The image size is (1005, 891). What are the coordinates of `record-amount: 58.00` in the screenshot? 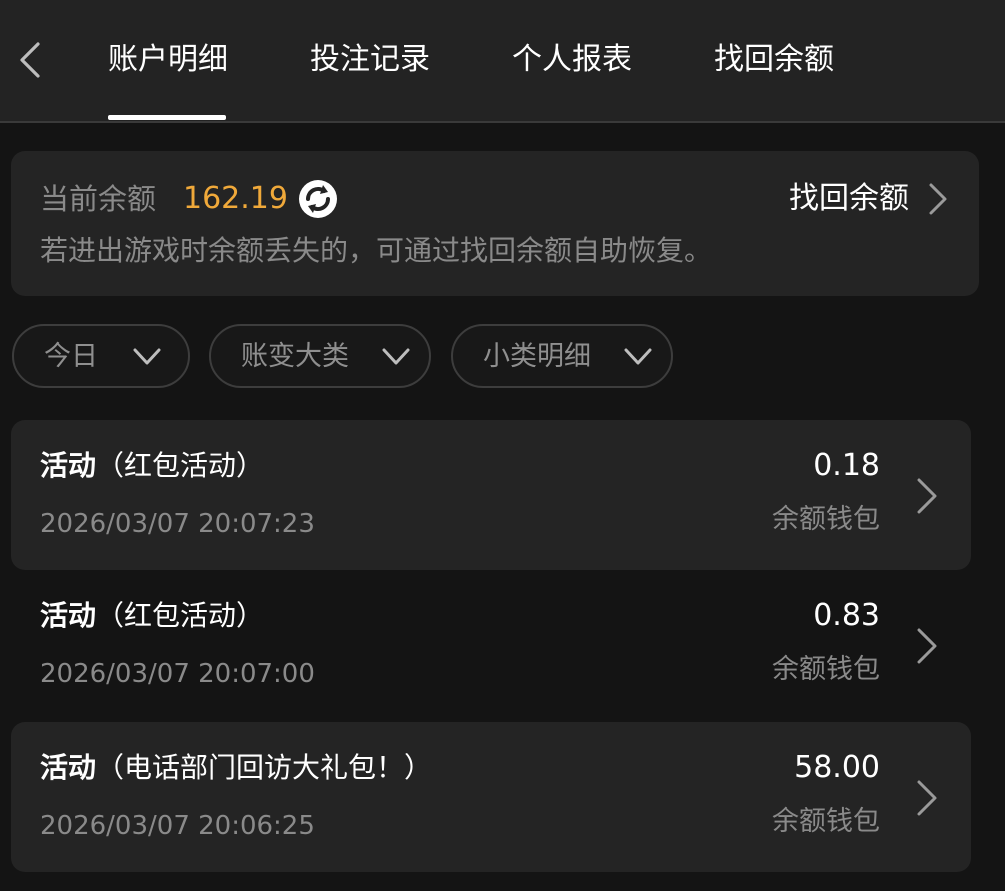 It's located at (837, 767).